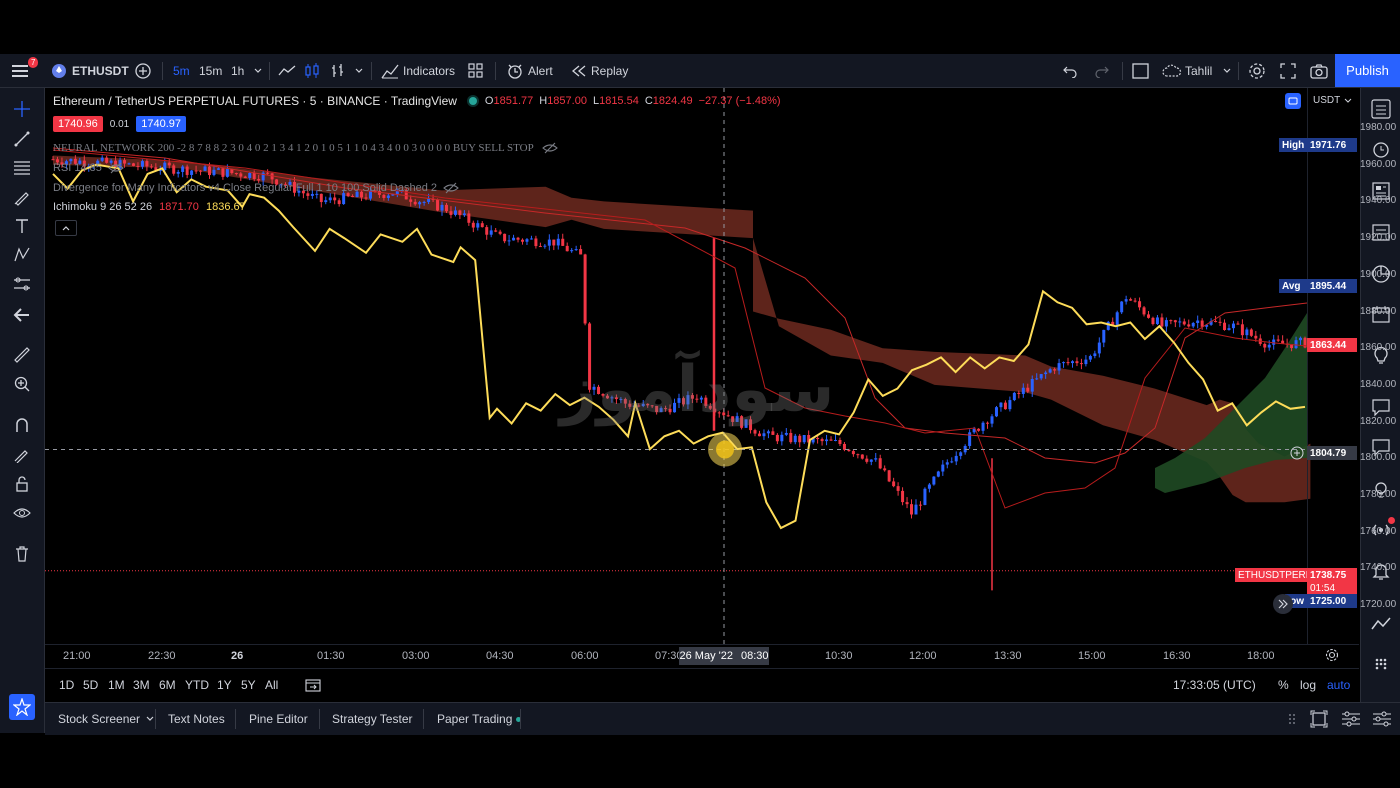 The image size is (1400, 788). I want to click on interval-dropdown, so click(258, 70).